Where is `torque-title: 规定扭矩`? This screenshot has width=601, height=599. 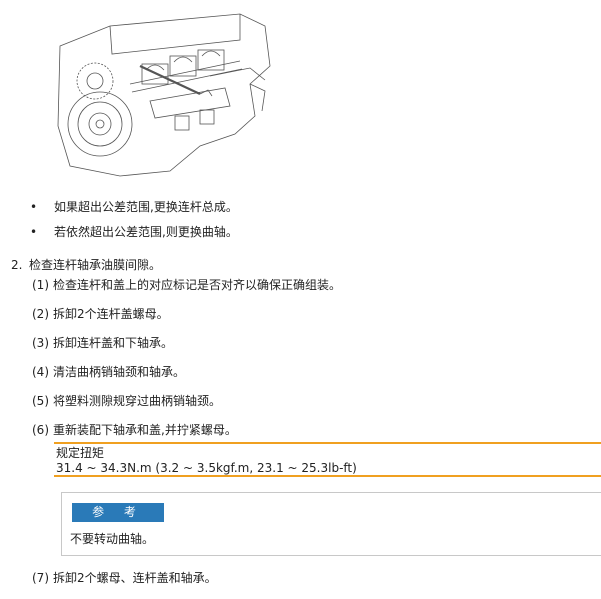 torque-title: 规定扭矩 is located at coordinates (80, 453).